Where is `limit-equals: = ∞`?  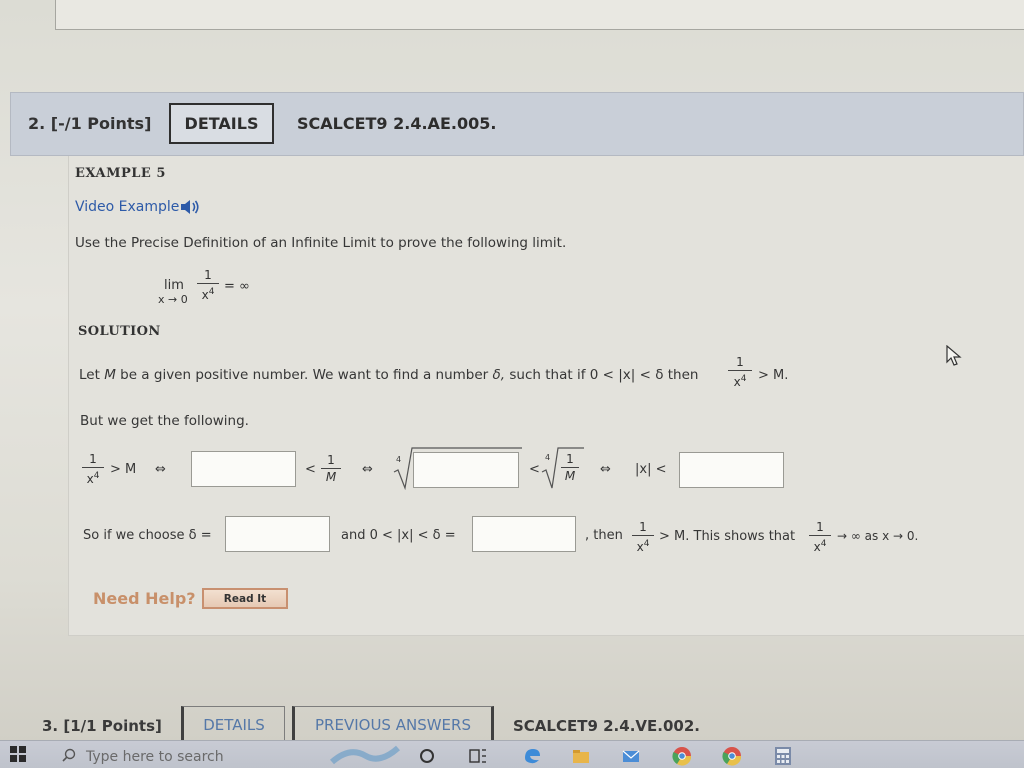 limit-equals: = ∞ is located at coordinates (237, 286).